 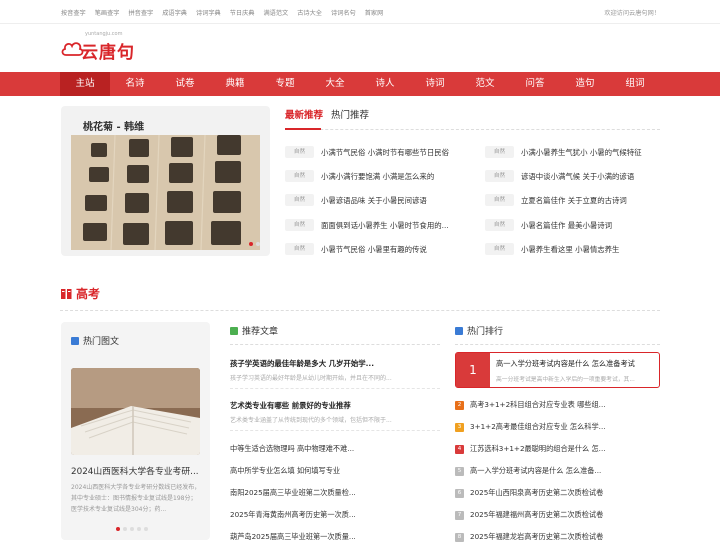 I want to click on news-title: 小满节气民俗 小满时节有哪些节日民俗, so click(x=385, y=152).